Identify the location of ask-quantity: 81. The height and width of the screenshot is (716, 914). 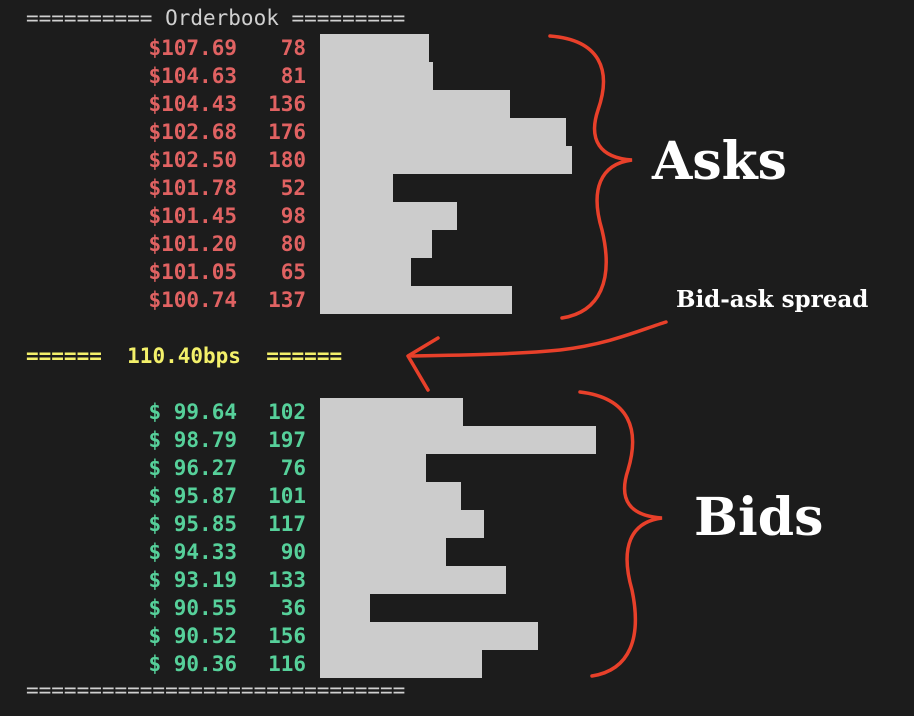
(293, 76).